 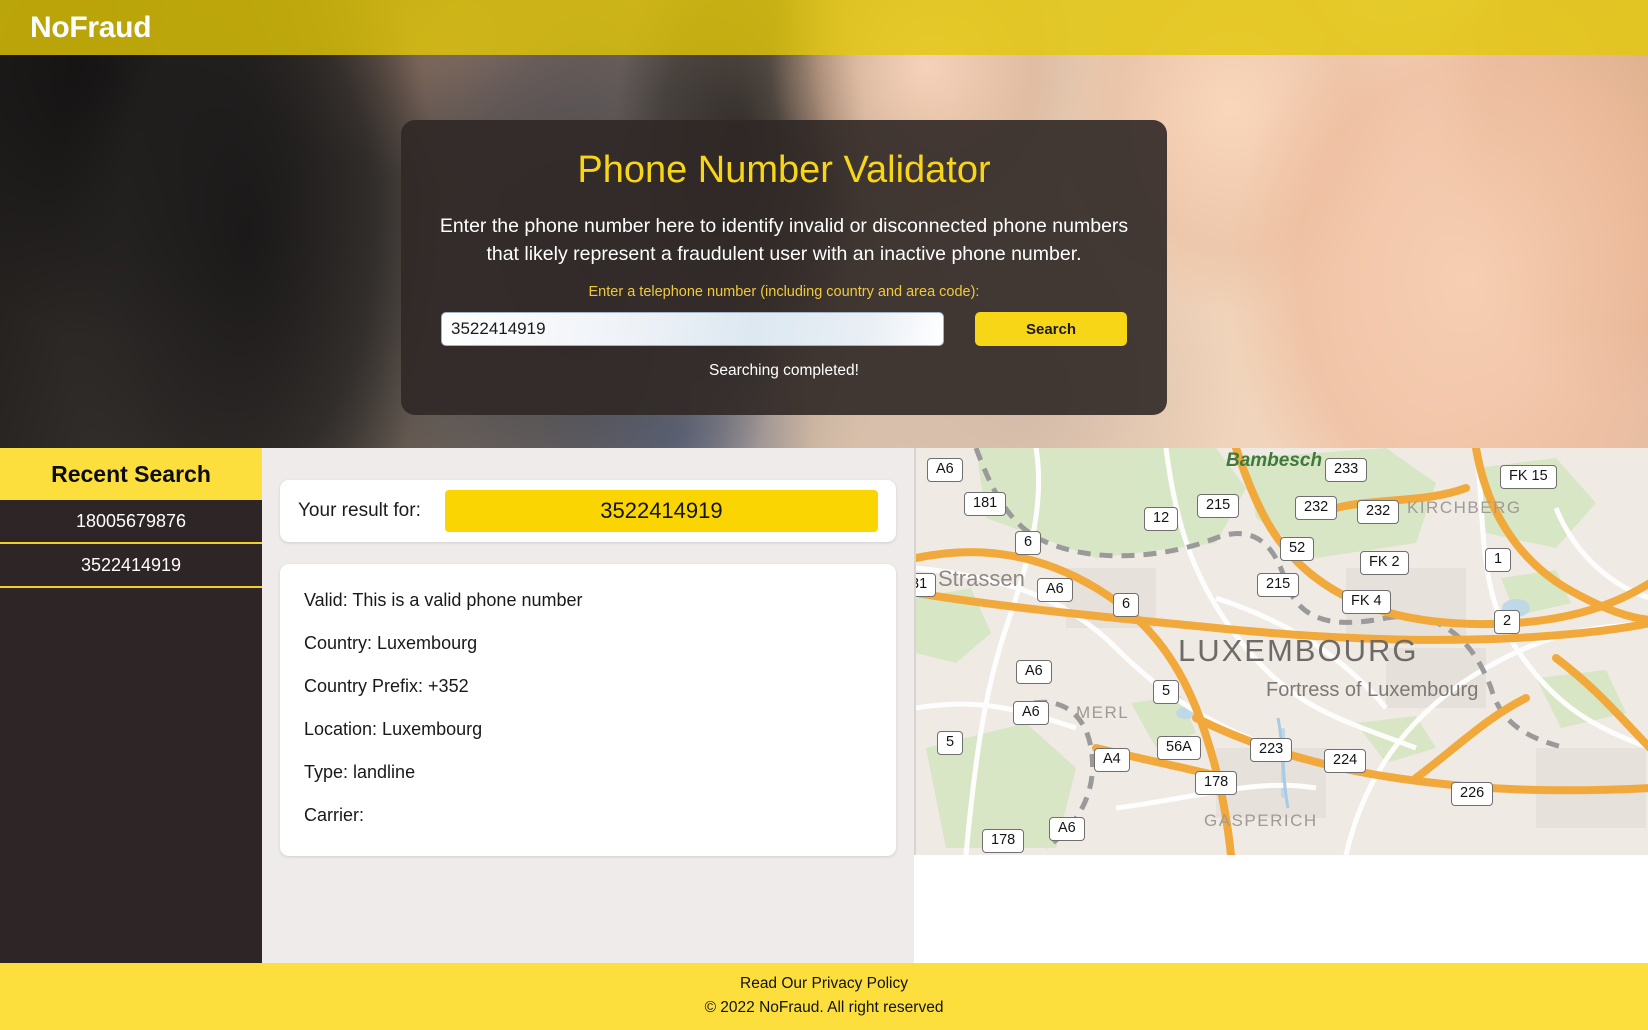 I want to click on recent-search-title: Recent Search, so click(x=131, y=474).